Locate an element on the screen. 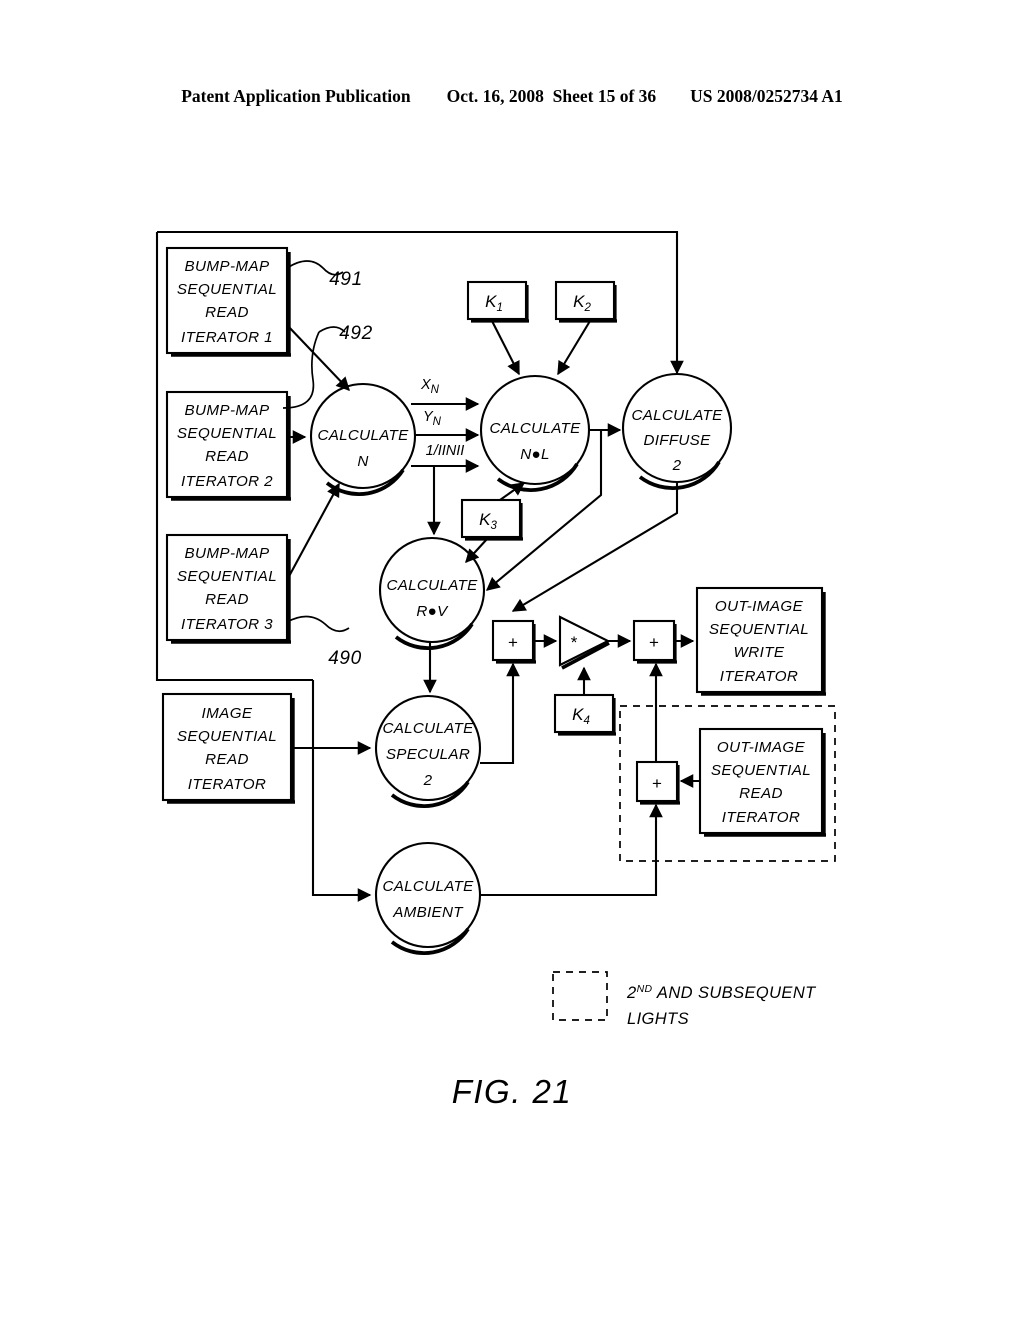 This screenshot has width=1024, height=1320. block-out-write-line-0: OUT-IMAGE is located at coordinates (759, 606).